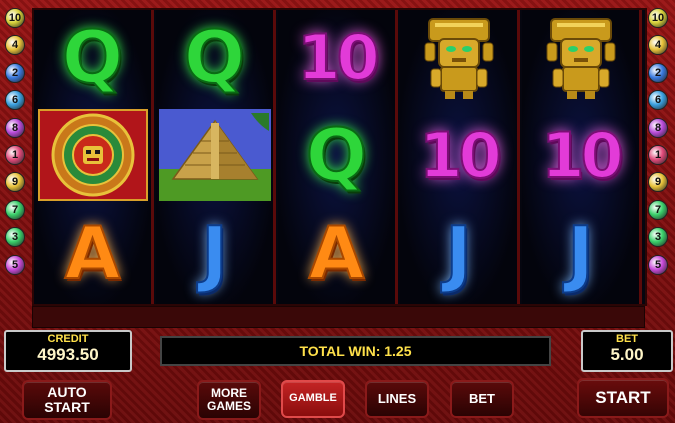  What do you see at coordinates (313, 399) in the screenshot?
I see `gamble-button: GAMBLE` at bounding box center [313, 399].